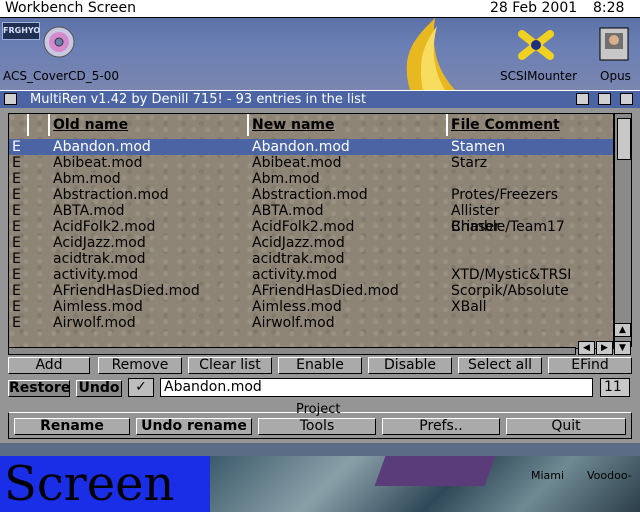 The height and width of the screenshot is (512, 640). I want to click on row-new-name: Abm.mod, so click(286, 179).